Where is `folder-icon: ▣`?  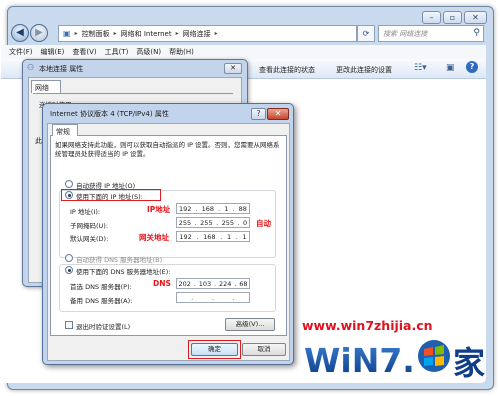
folder-icon: ▣ is located at coordinates (67, 33).